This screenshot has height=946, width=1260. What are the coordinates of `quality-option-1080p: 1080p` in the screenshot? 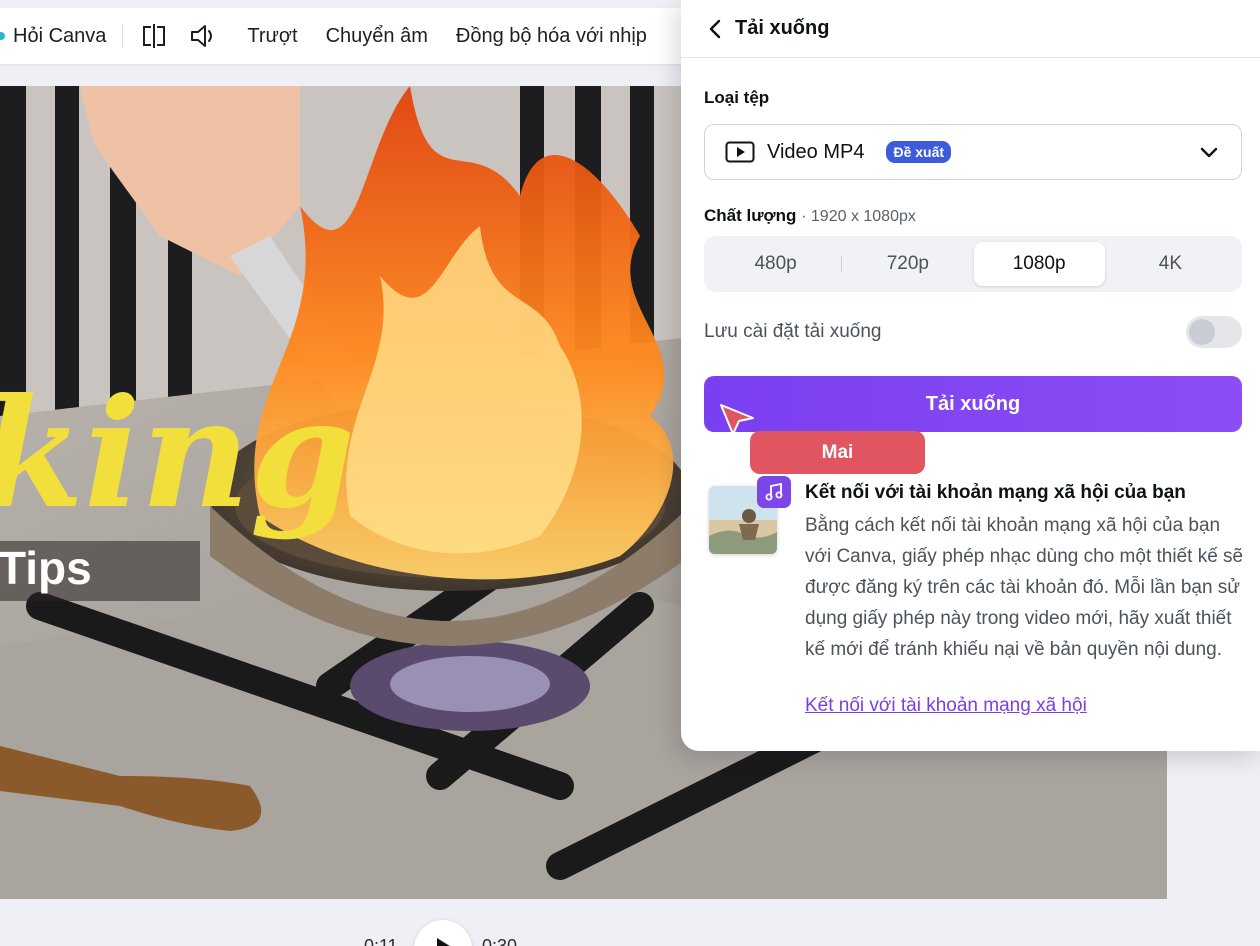 It's located at (1039, 264).